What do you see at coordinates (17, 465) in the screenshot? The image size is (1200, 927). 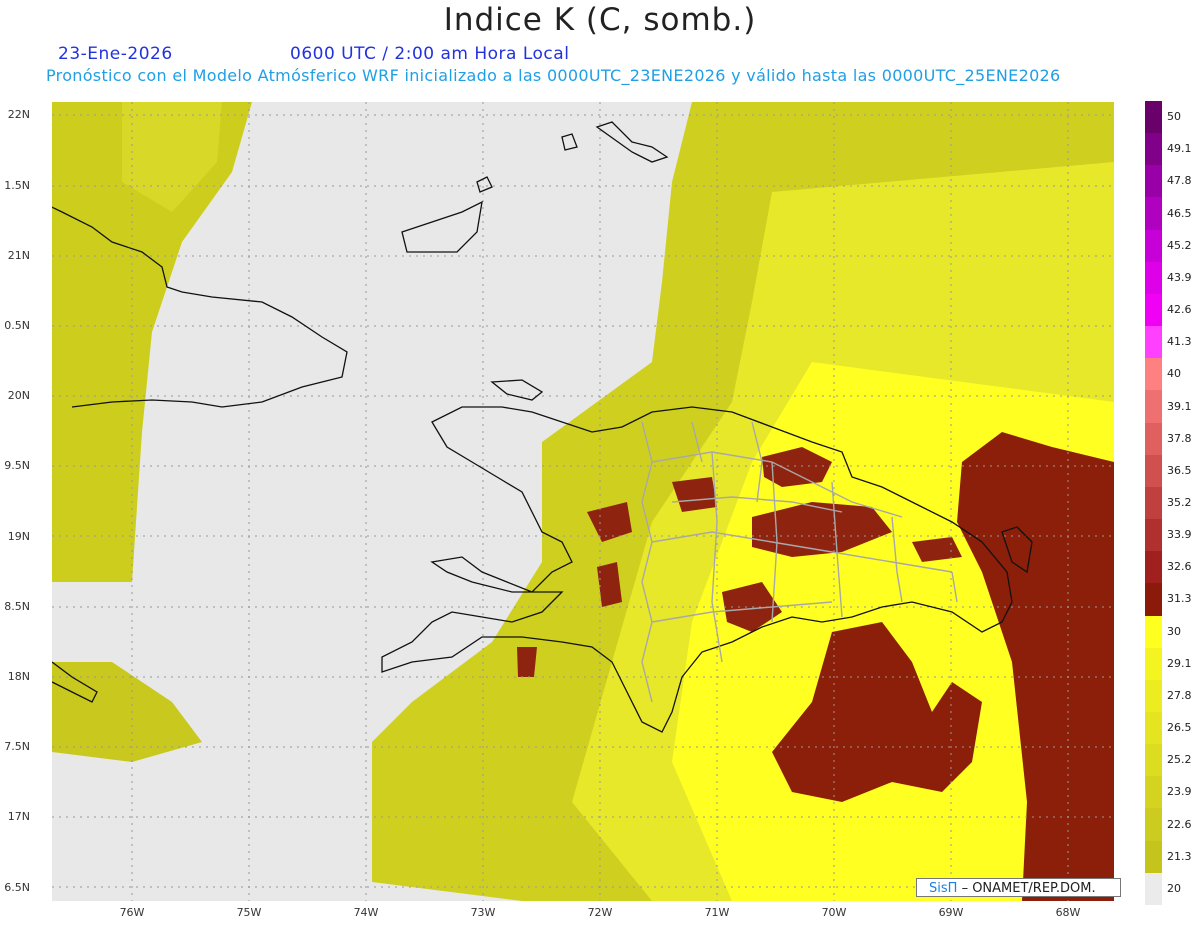 I see `lat-label: 9.5N` at bounding box center [17, 465].